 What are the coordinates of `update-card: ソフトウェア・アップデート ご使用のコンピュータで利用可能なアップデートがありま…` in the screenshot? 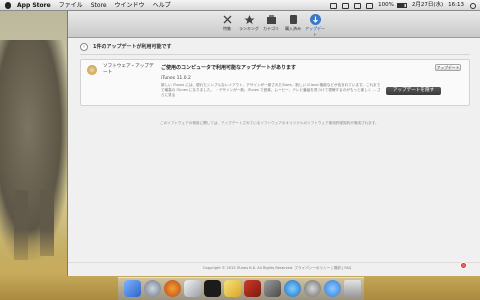 It's located at (275, 82).